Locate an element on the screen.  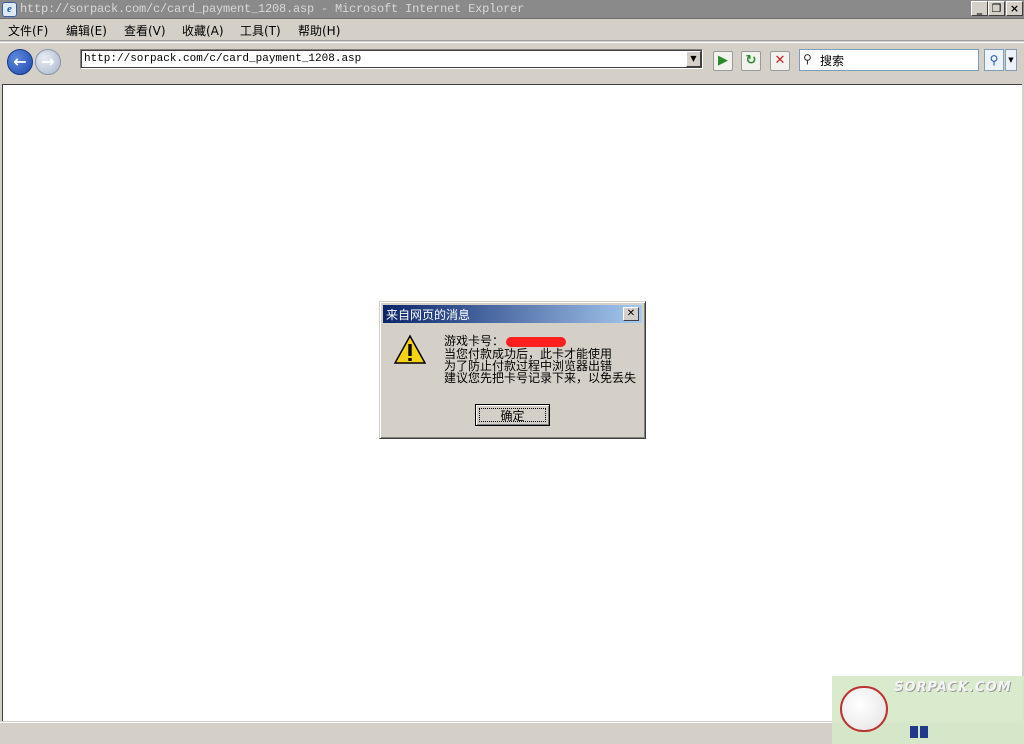
logo-blocks-icon is located at coordinates (919, 732).